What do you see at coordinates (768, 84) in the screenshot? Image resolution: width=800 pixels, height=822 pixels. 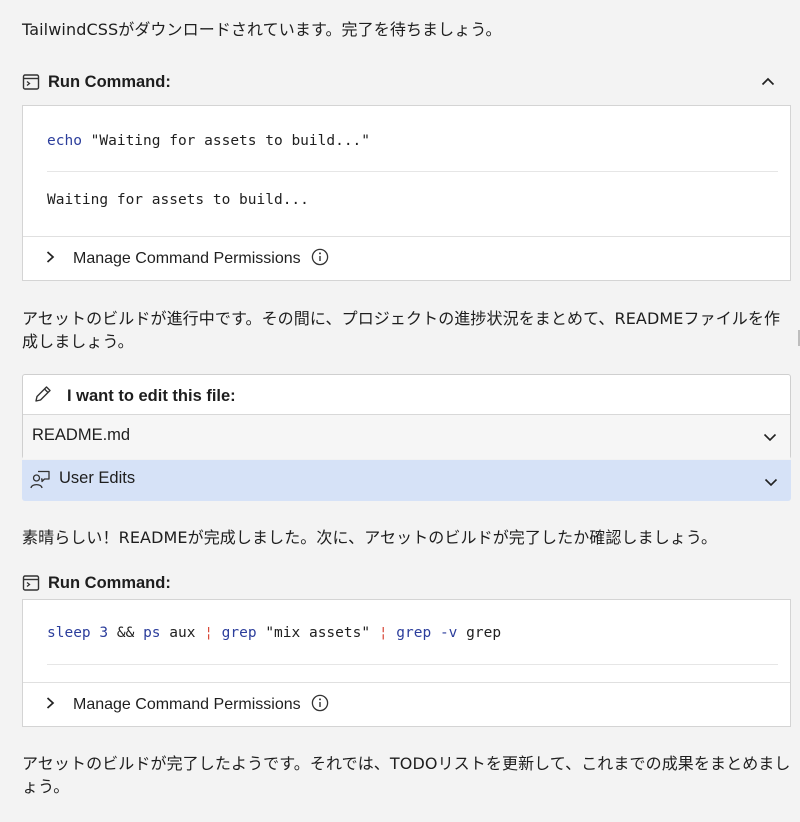 I see `chevron-up-icon` at bounding box center [768, 84].